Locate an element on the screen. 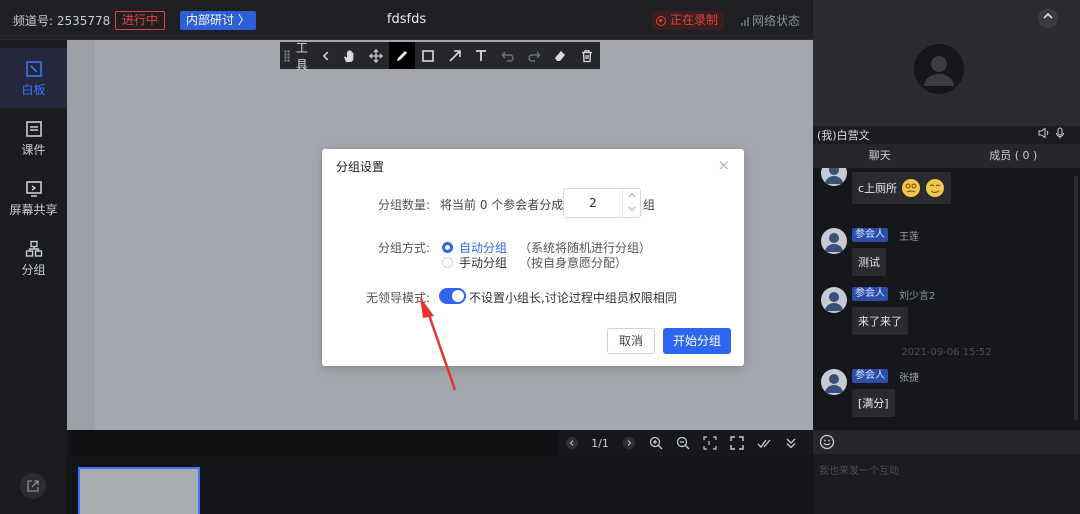 The width and height of the screenshot is (1080, 514). eraser-icon is located at coordinates (560, 55).